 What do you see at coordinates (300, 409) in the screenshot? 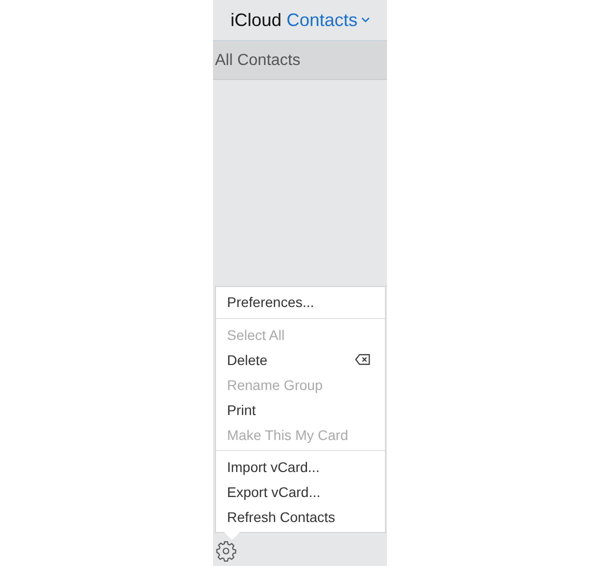
I see `menu-item: Print` at bounding box center [300, 409].